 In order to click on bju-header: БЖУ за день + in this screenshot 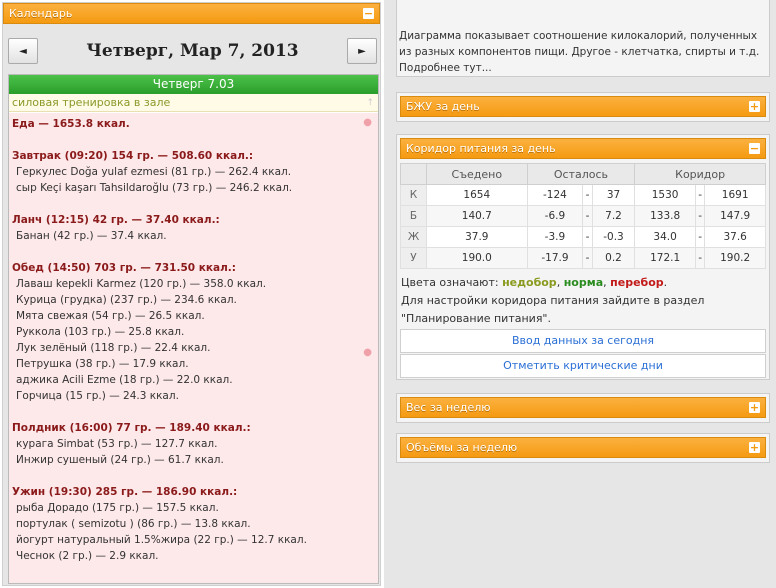, I will do `click(583, 106)`.